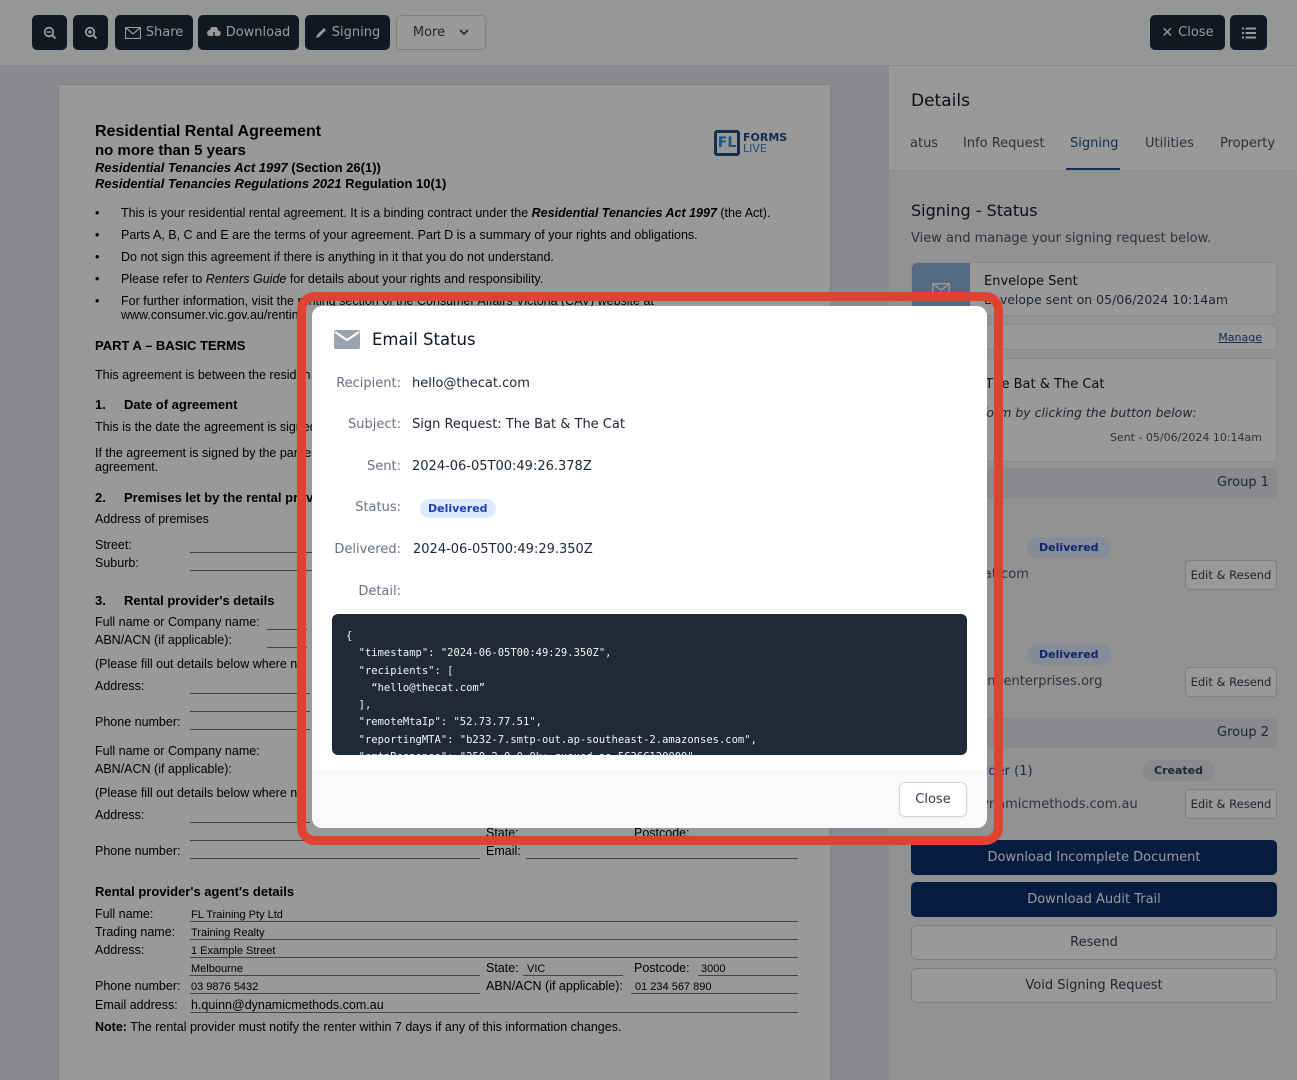  What do you see at coordinates (374, 424) in the screenshot?
I see `subject-label: Subject:` at bounding box center [374, 424].